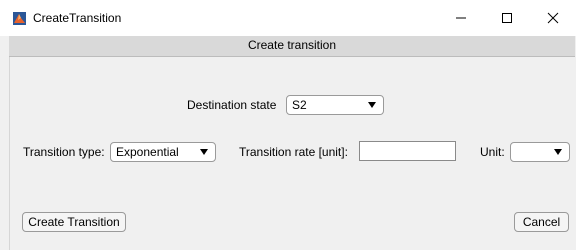  What do you see at coordinates (19, 18) in the screenshot?
I see `matlab-app-icon` at bounding box center [19, 18].